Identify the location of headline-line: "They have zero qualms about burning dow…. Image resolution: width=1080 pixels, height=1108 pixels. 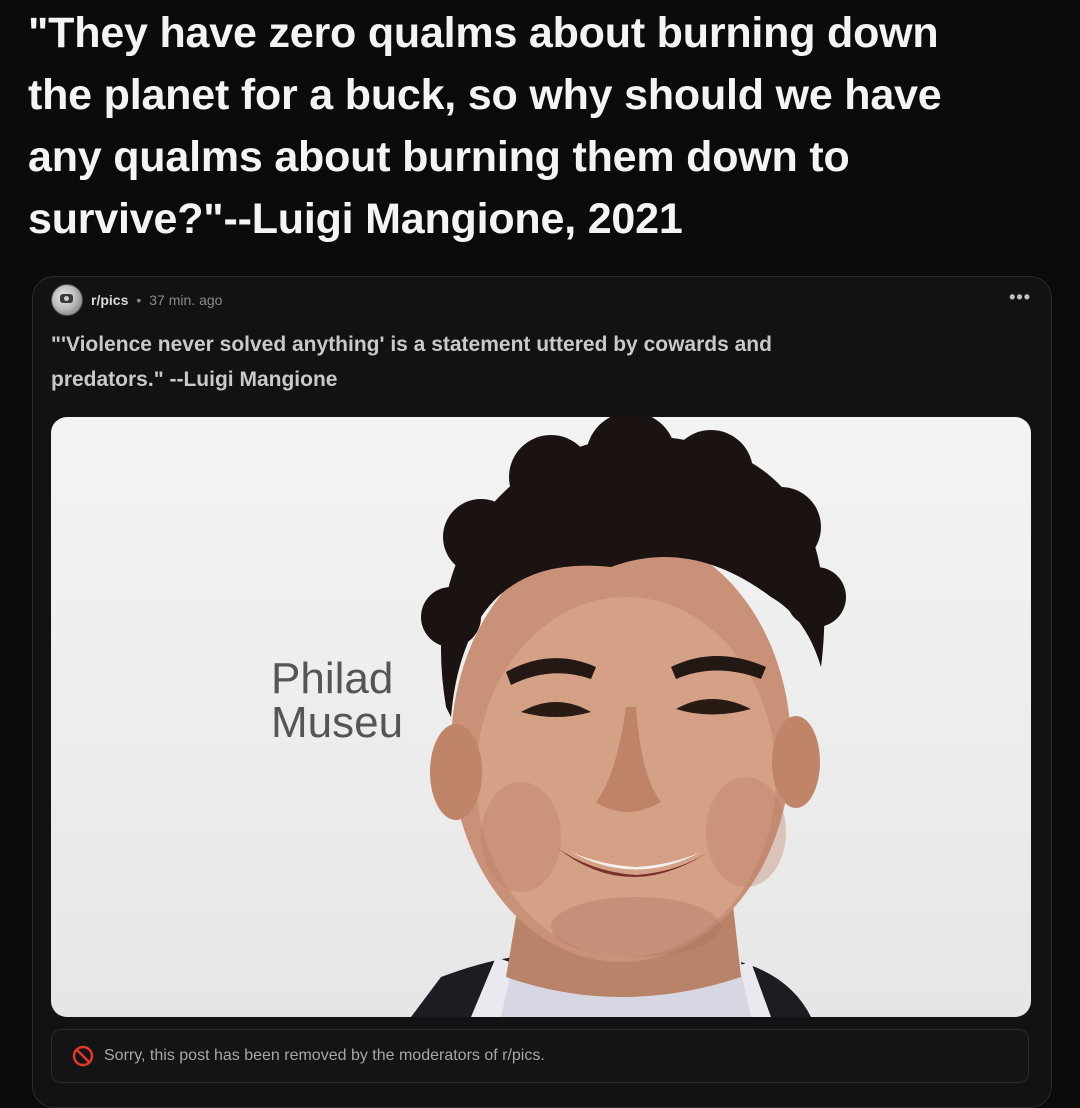
(483, 33).